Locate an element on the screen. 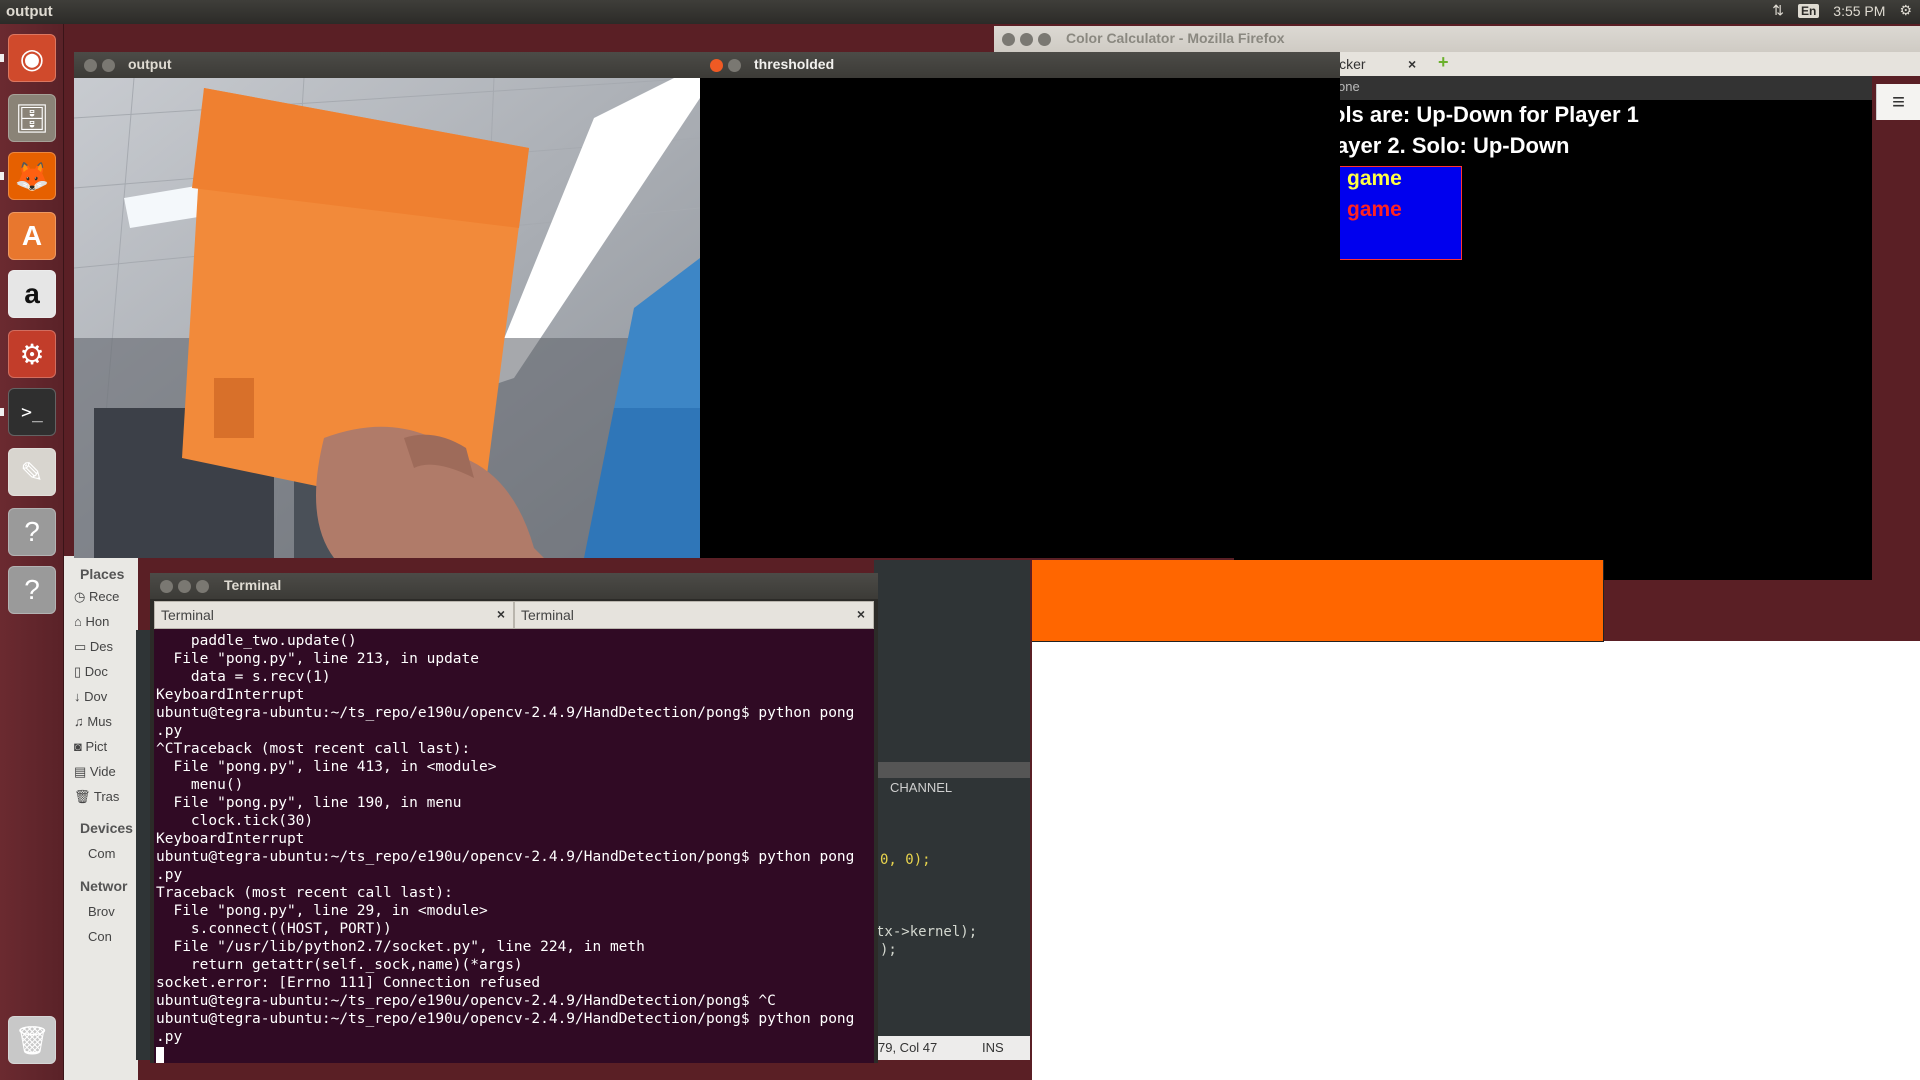  game-menu-option-2: game is located at coordinates (1374, 210).